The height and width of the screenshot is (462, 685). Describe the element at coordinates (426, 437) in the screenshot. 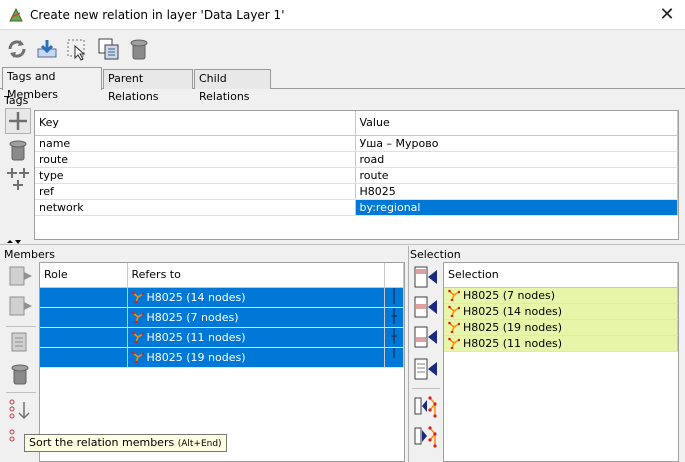

I see `select-primitives-button` at that location.